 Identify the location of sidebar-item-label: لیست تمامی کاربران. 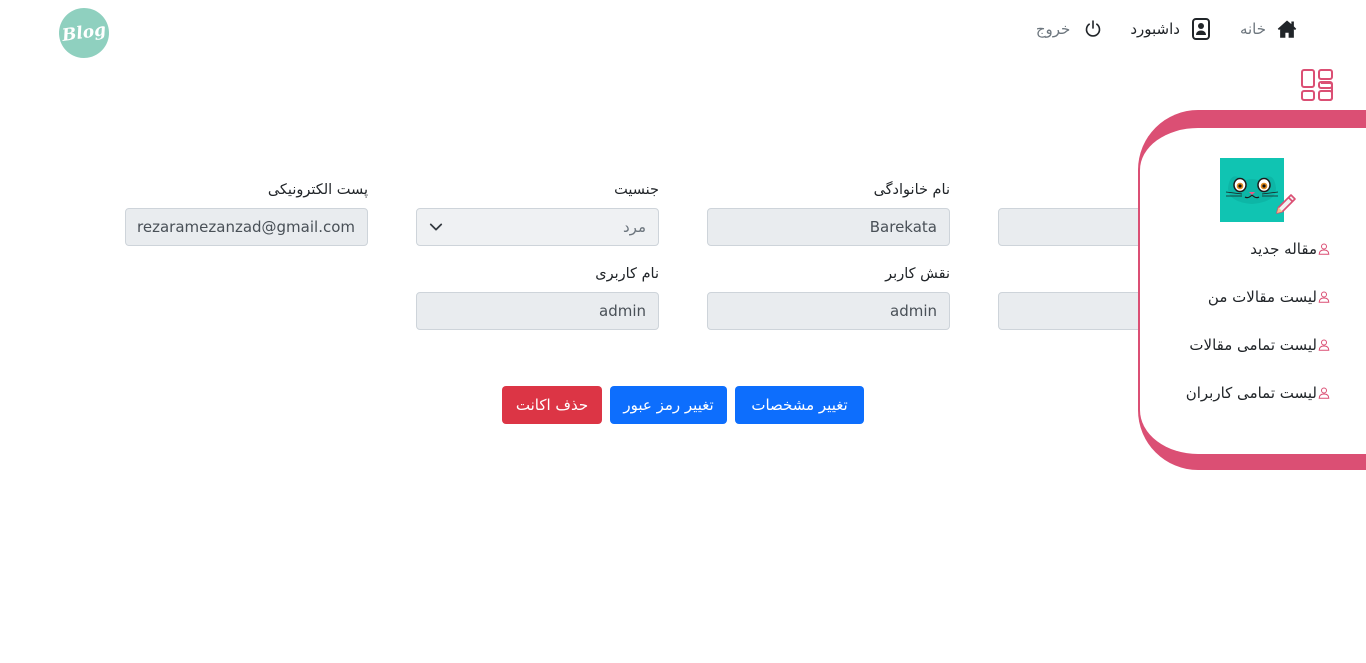
(1251, 393).